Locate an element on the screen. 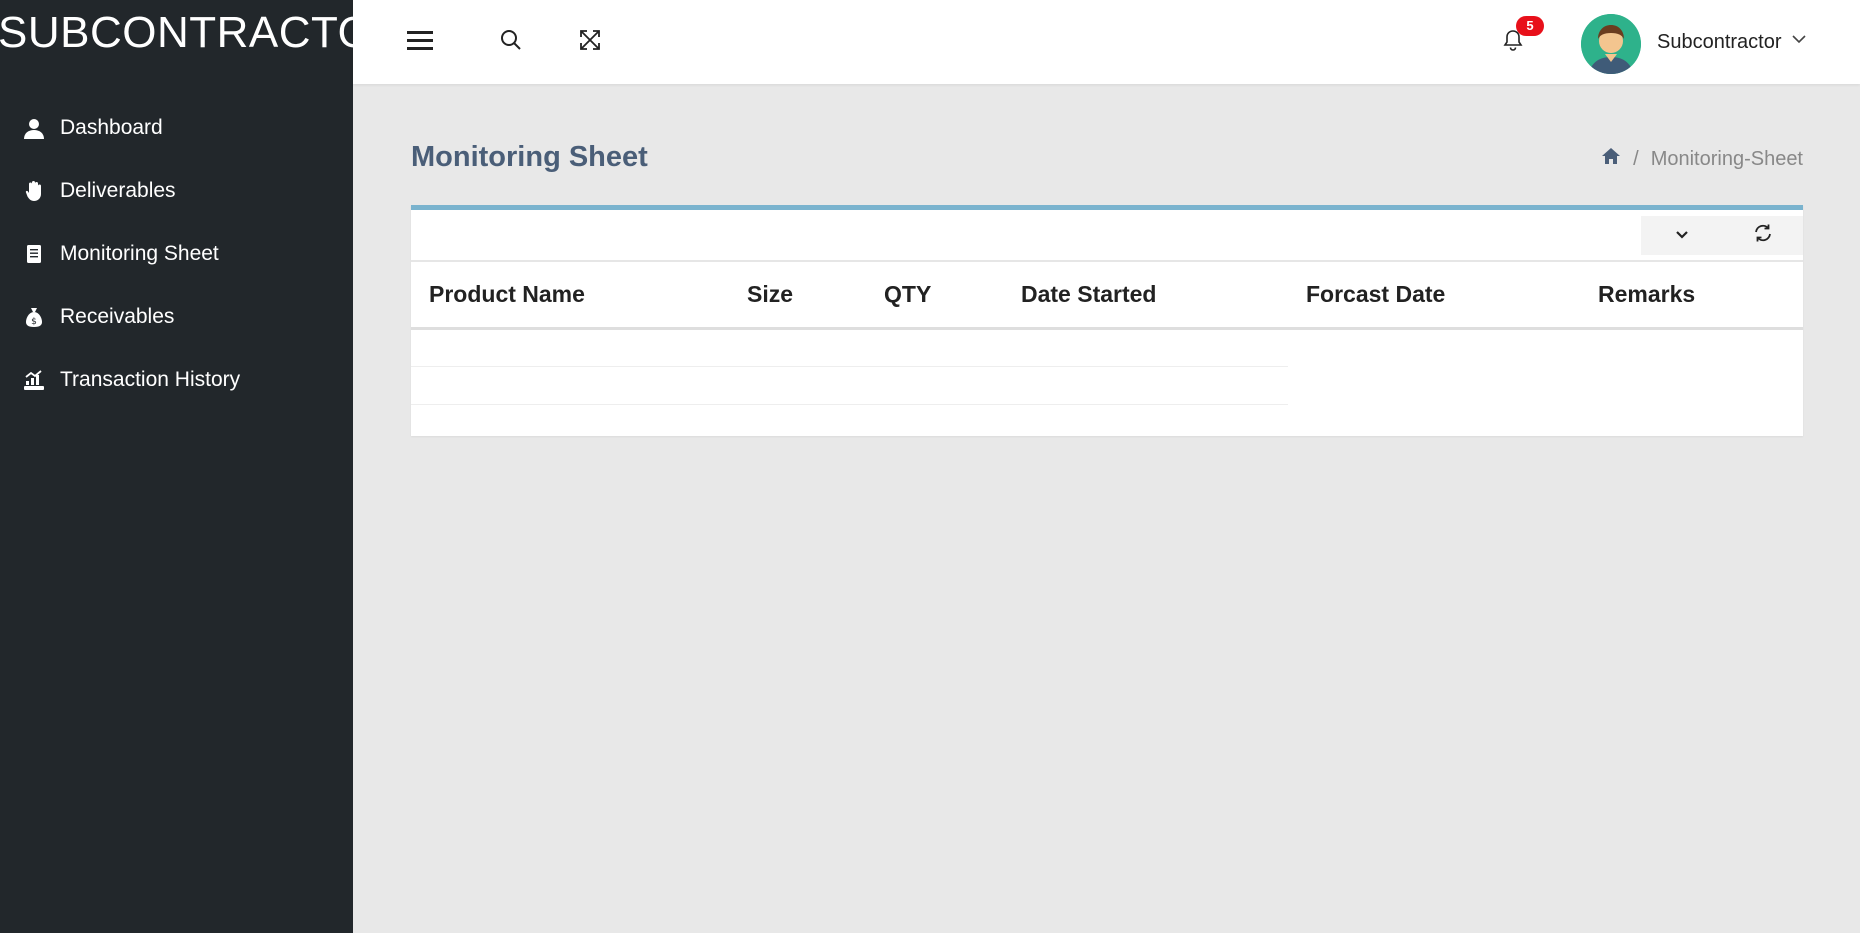 The height and width of the screenshot is (933, 1860). hand-icon is located at coordinates (34, 191).